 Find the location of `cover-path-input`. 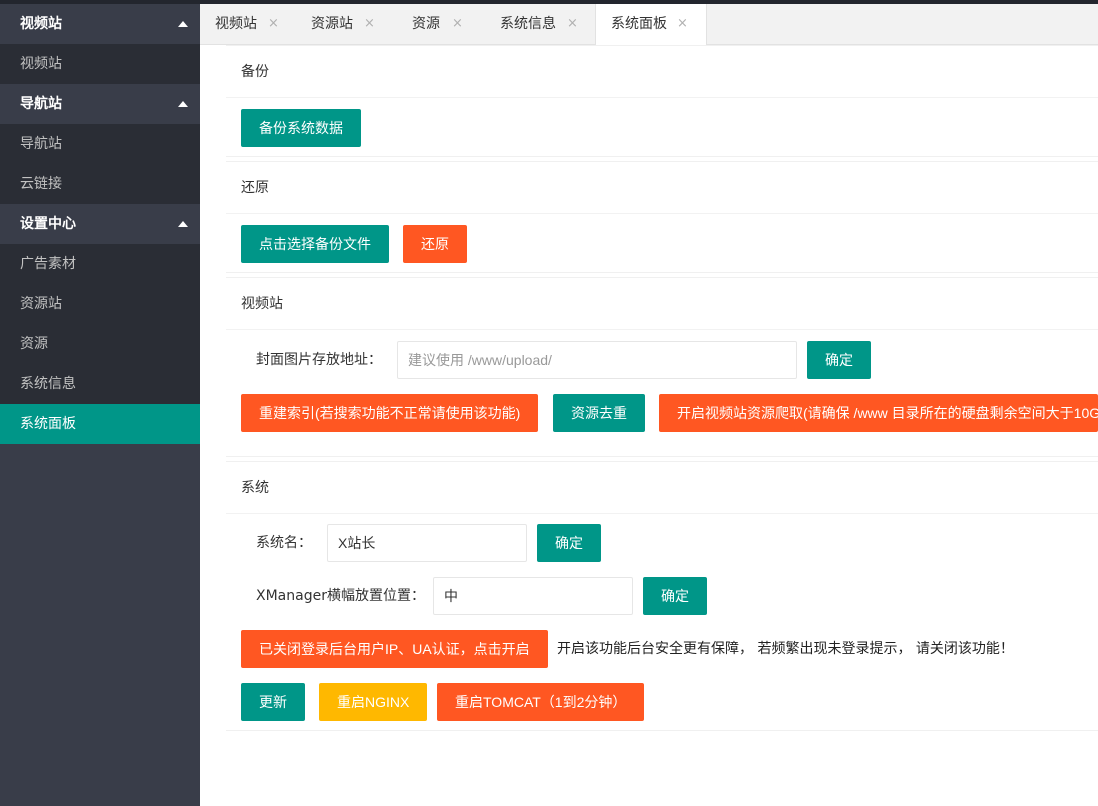

cover-path-input is located at coordinates (597, 360).